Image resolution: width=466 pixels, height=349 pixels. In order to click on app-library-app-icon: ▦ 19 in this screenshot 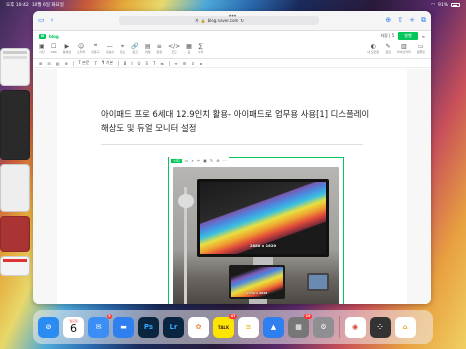, I will do `click(300, 325)`.